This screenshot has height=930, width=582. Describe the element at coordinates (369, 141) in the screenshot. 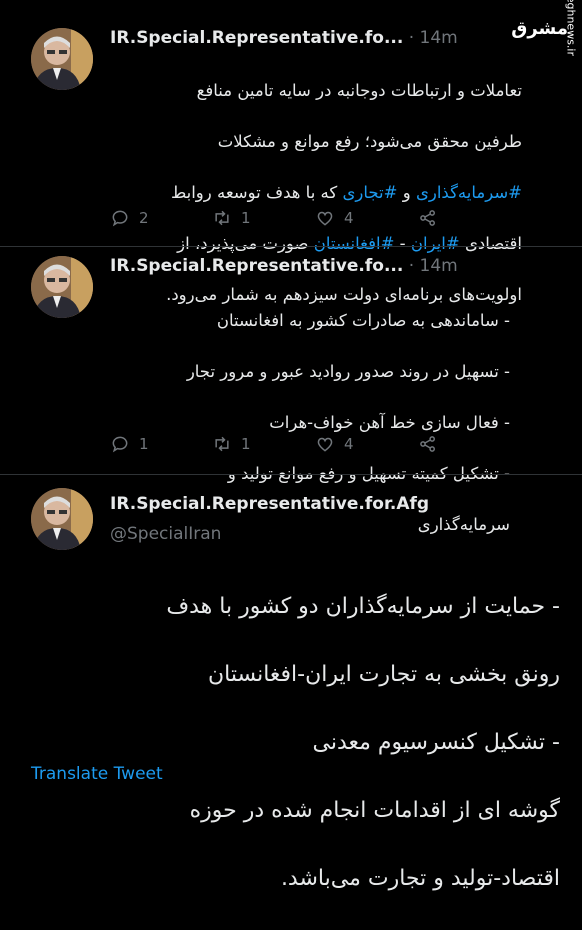

I see `tweet-line: طرفین محقق می‌شود؛ رفع موانع و مشکلات` at that location.